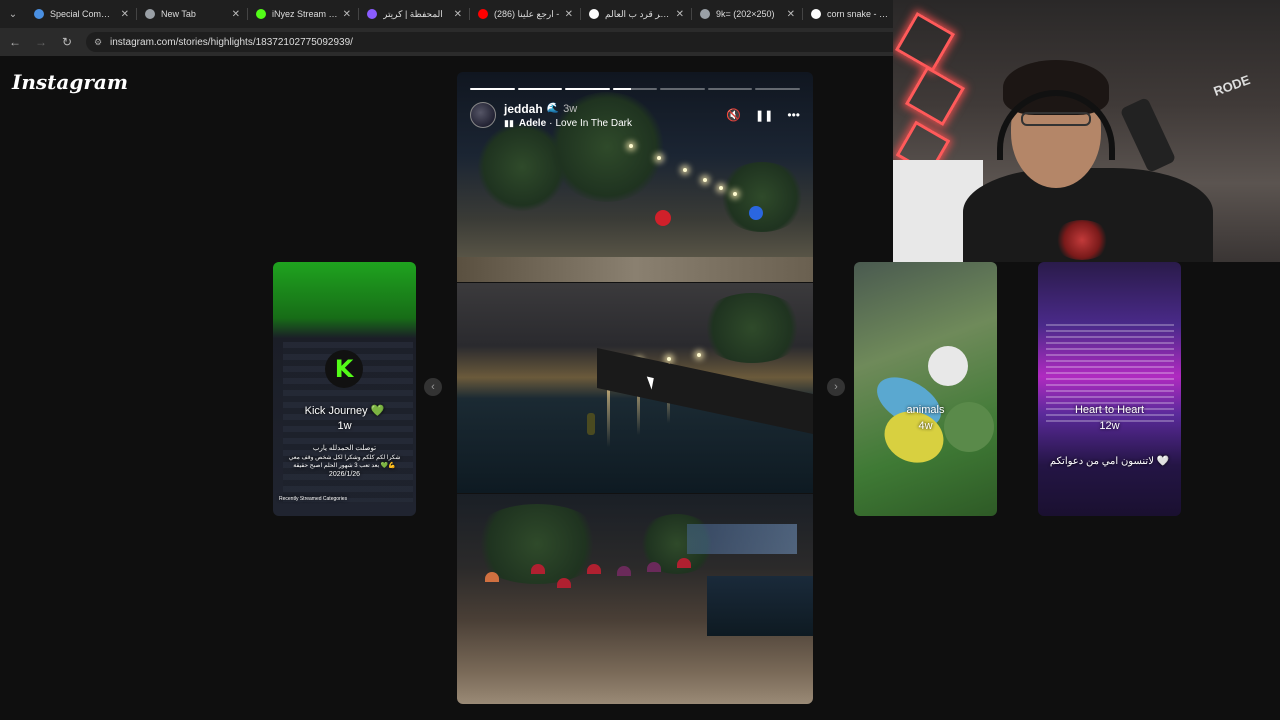 Image resolution: width=1280 pixels, height=720 pixels. What do you see at coordinates (344, 458) in the screenshot?
I see `highlight-caption-line: شكرا لكم كلكم وشكرا لكل شخص وقف معي` at bounding box center [344, 458].